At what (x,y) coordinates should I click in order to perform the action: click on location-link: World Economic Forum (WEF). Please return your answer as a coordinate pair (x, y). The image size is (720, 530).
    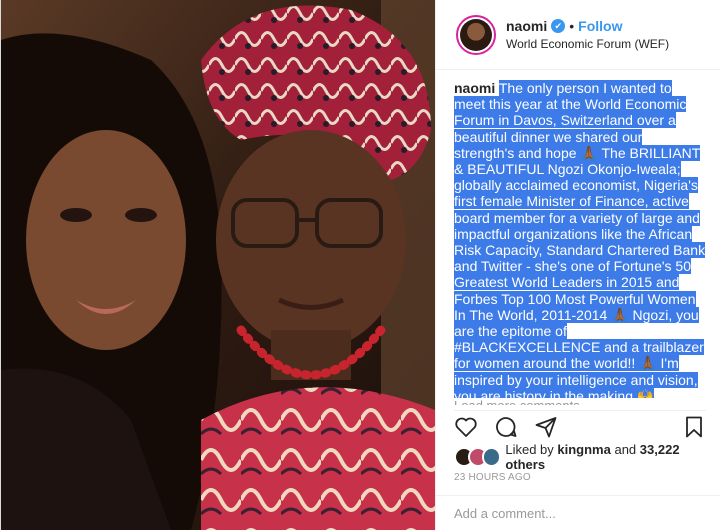
    Looking at the image, I should click on (587, 44).